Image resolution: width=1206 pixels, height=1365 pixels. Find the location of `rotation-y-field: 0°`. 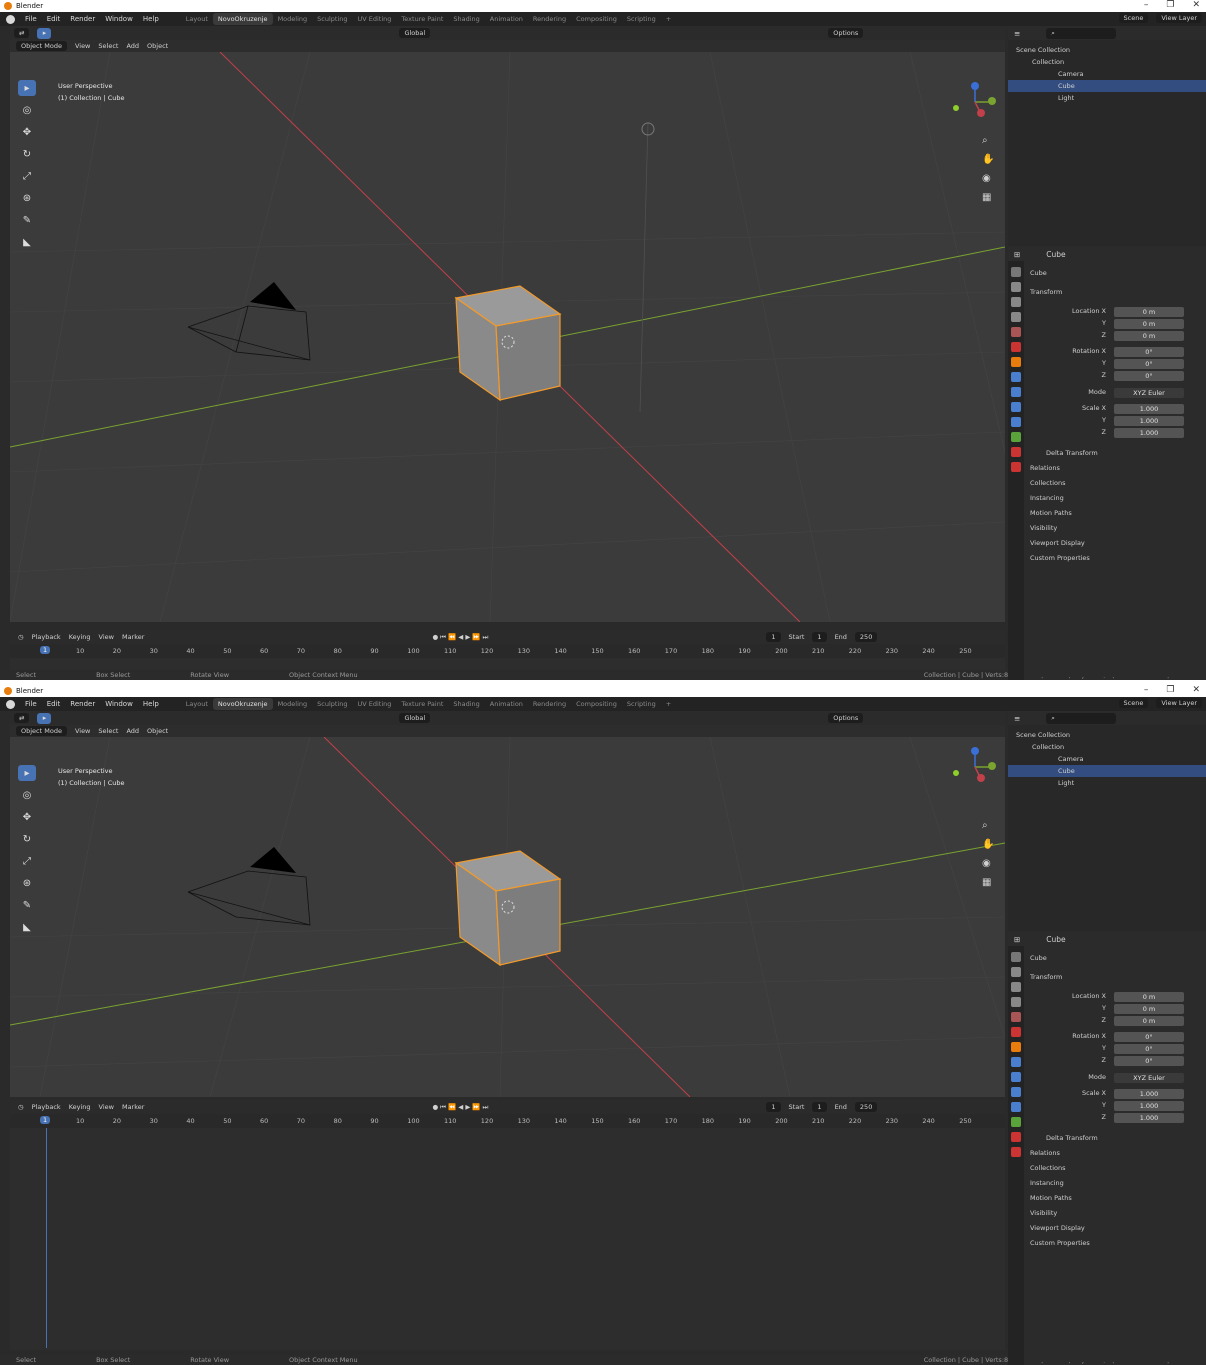

rotation-y-field: 0° is located at coordinates (1149, 364).